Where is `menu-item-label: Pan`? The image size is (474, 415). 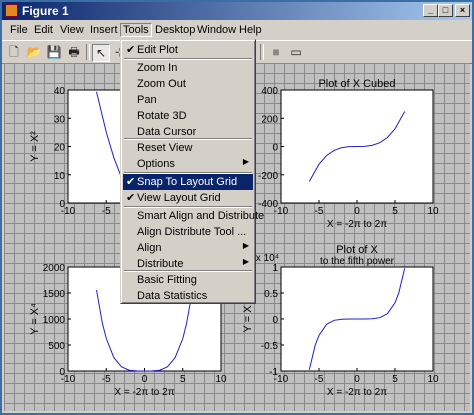 menu-item-label: Pan is located at coordinates (147, 100).